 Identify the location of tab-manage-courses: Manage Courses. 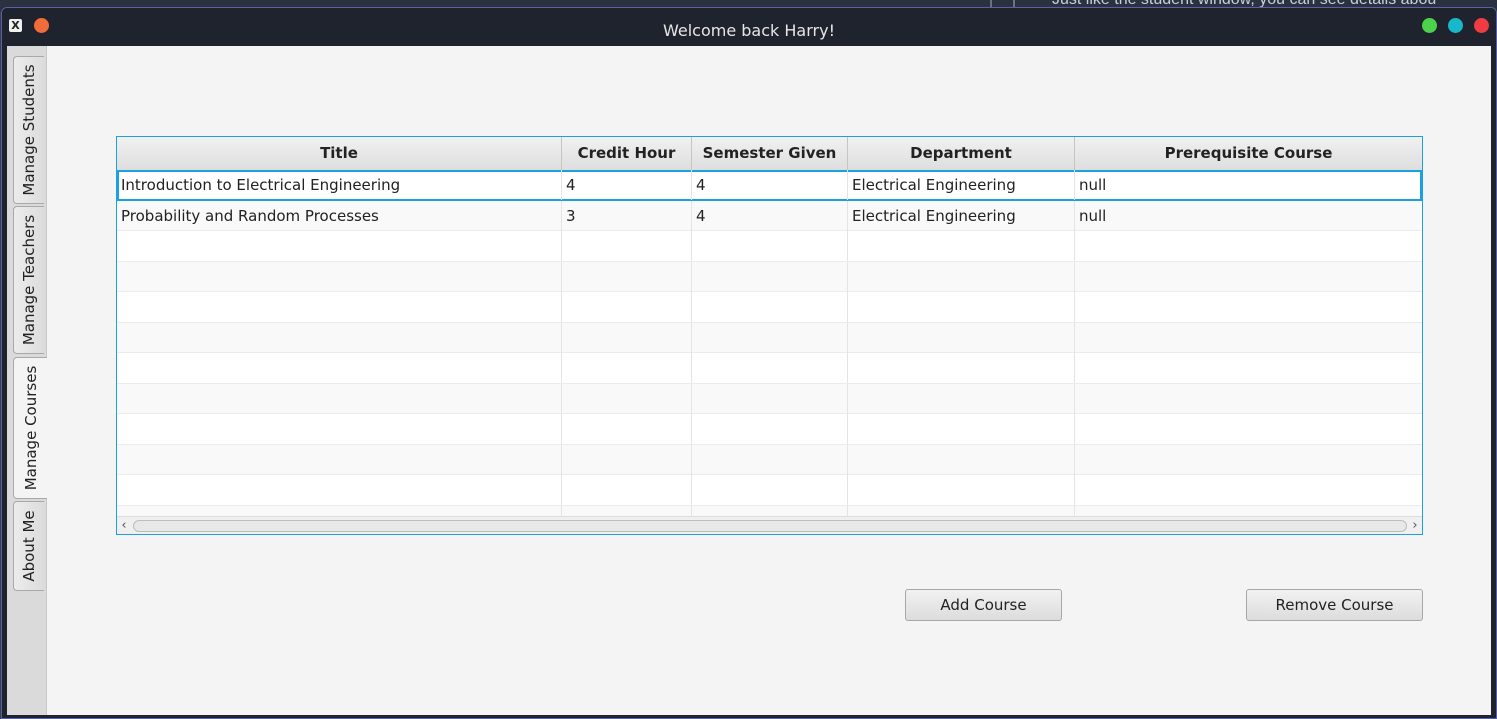
(30, 428).